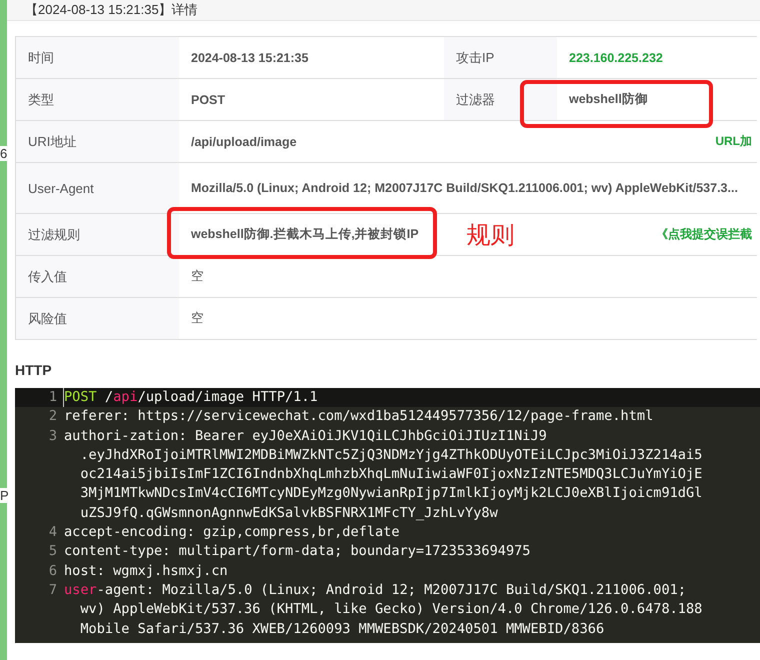 This screenshot has width=760, height=660. I want to click on line-number: 7, so click(53, 590).